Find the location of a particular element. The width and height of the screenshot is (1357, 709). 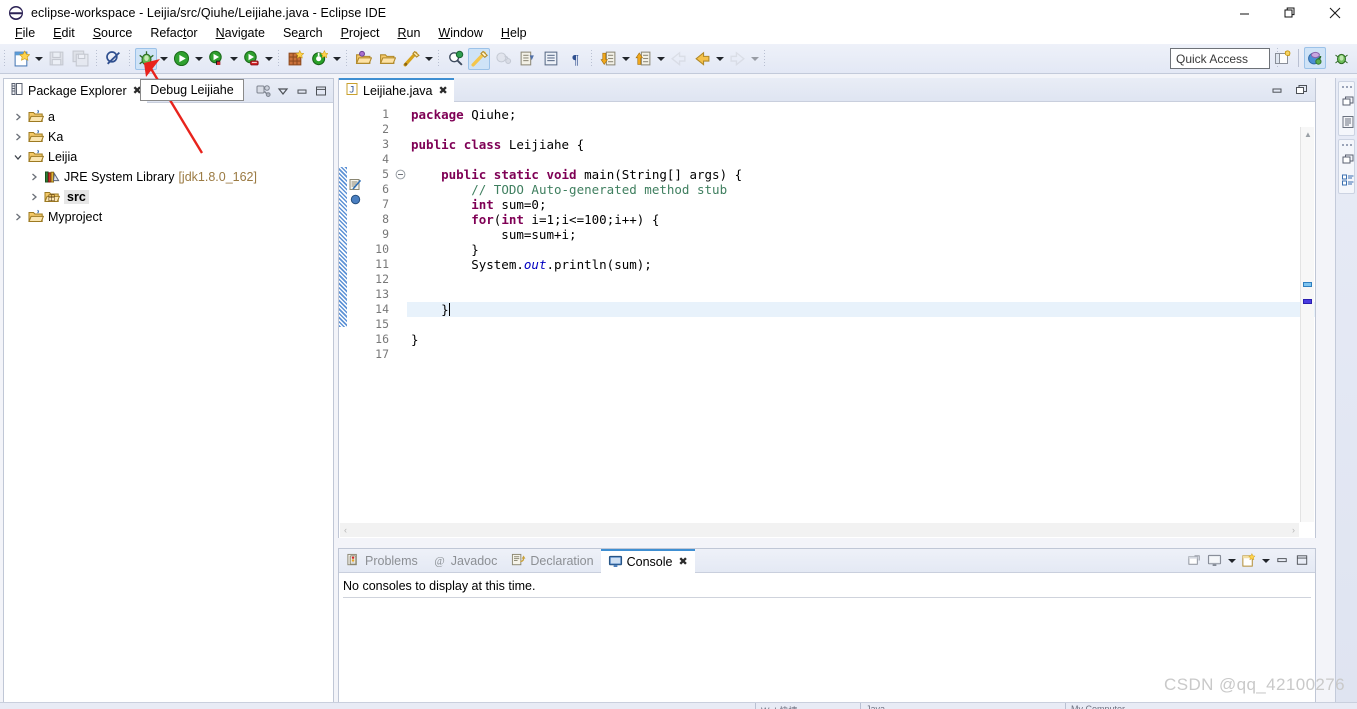

folding-ruler is located at coordinates (400, 320).